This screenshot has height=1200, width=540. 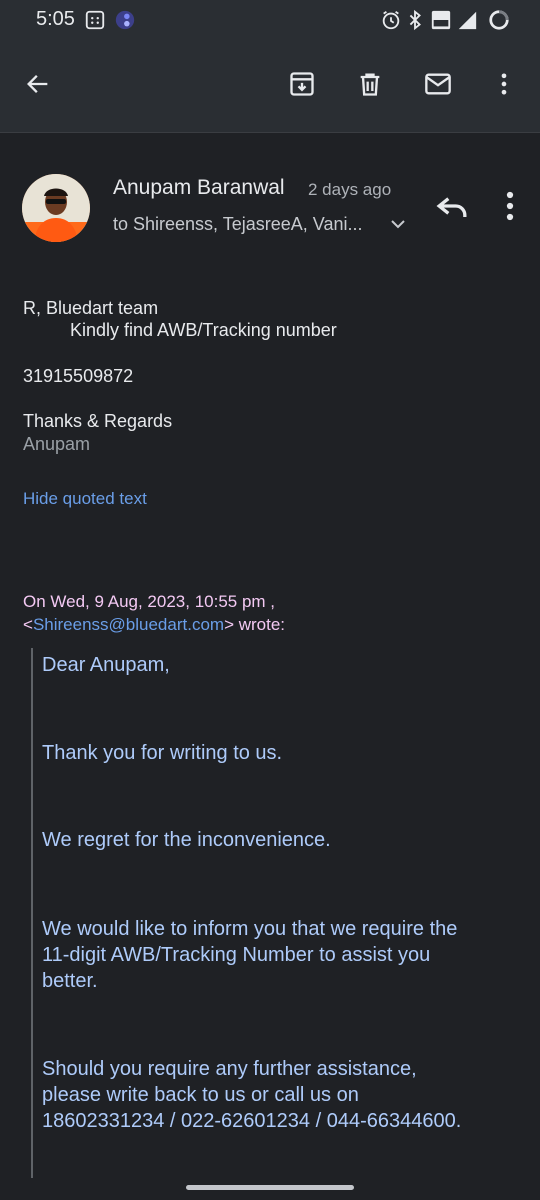 I want to click on status-time: 5:05, so click(x=55, y=19).